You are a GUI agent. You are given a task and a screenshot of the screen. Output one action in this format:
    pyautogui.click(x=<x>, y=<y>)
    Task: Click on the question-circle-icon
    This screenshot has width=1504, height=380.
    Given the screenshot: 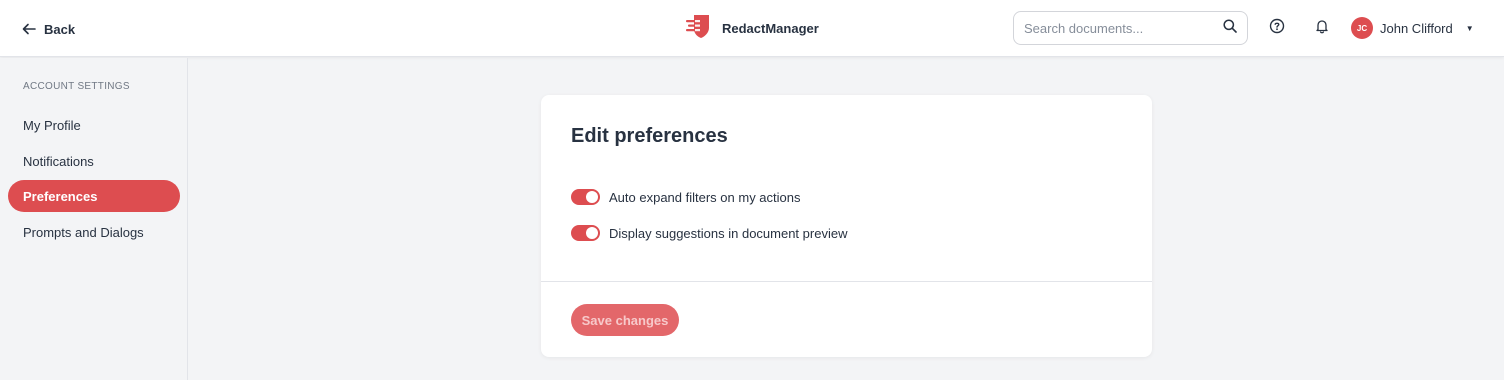 What is the action you would take?
    pyautogui.click(x=1277, y=28)
    